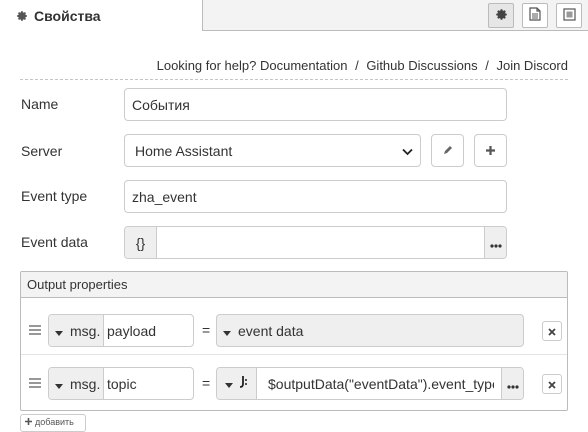 Image resolution: width=588 pixels, height=432 pixels. What do you see at coordinates (132, 330) in the screenshot?
I see `property-name: payload` at bounding box center [132, 330].